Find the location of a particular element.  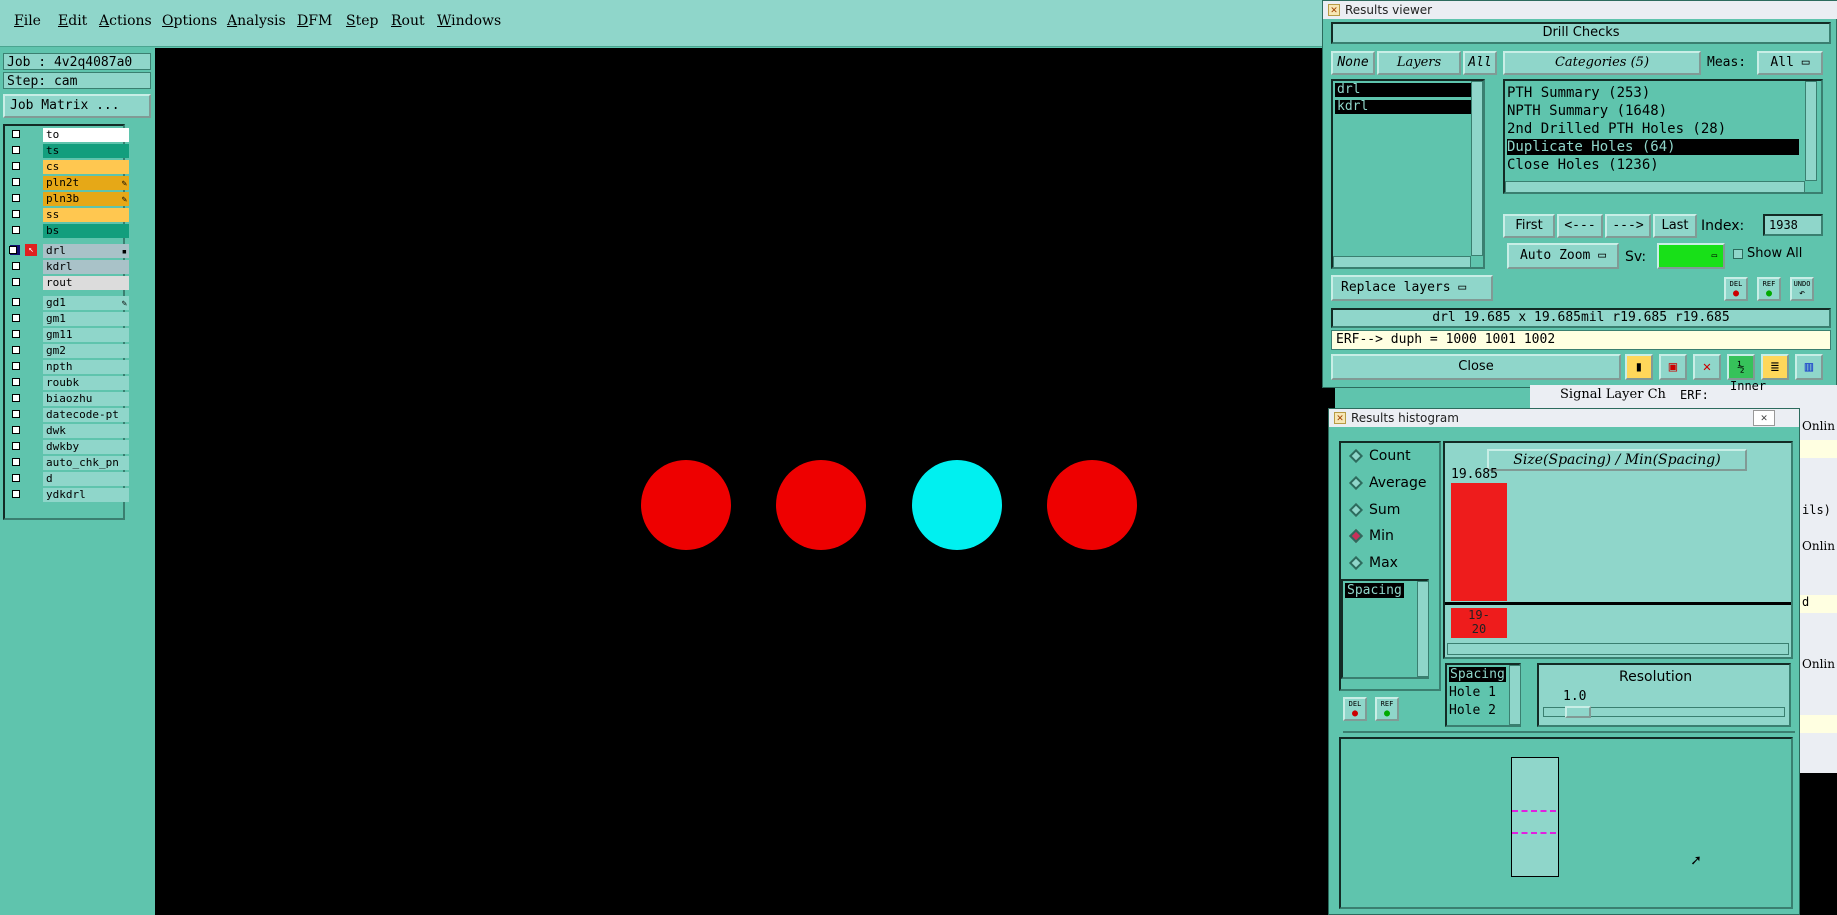

category-scrollbar is located at coordinates (1811, 131).